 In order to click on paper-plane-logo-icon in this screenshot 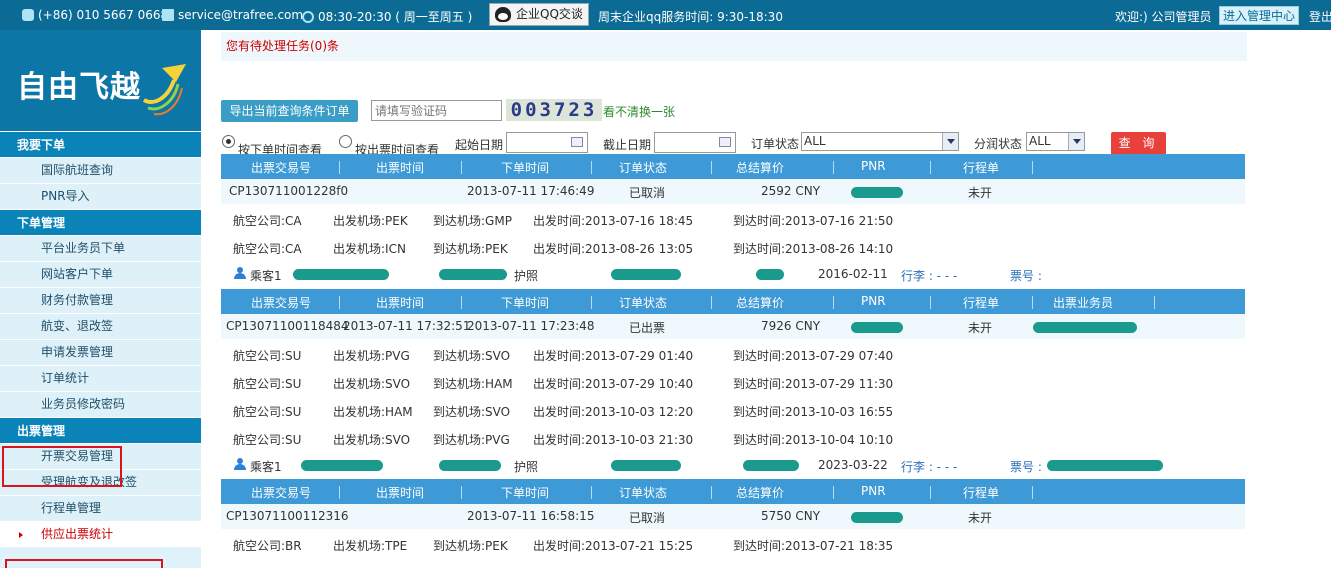, I will do `click(164, 90)`.